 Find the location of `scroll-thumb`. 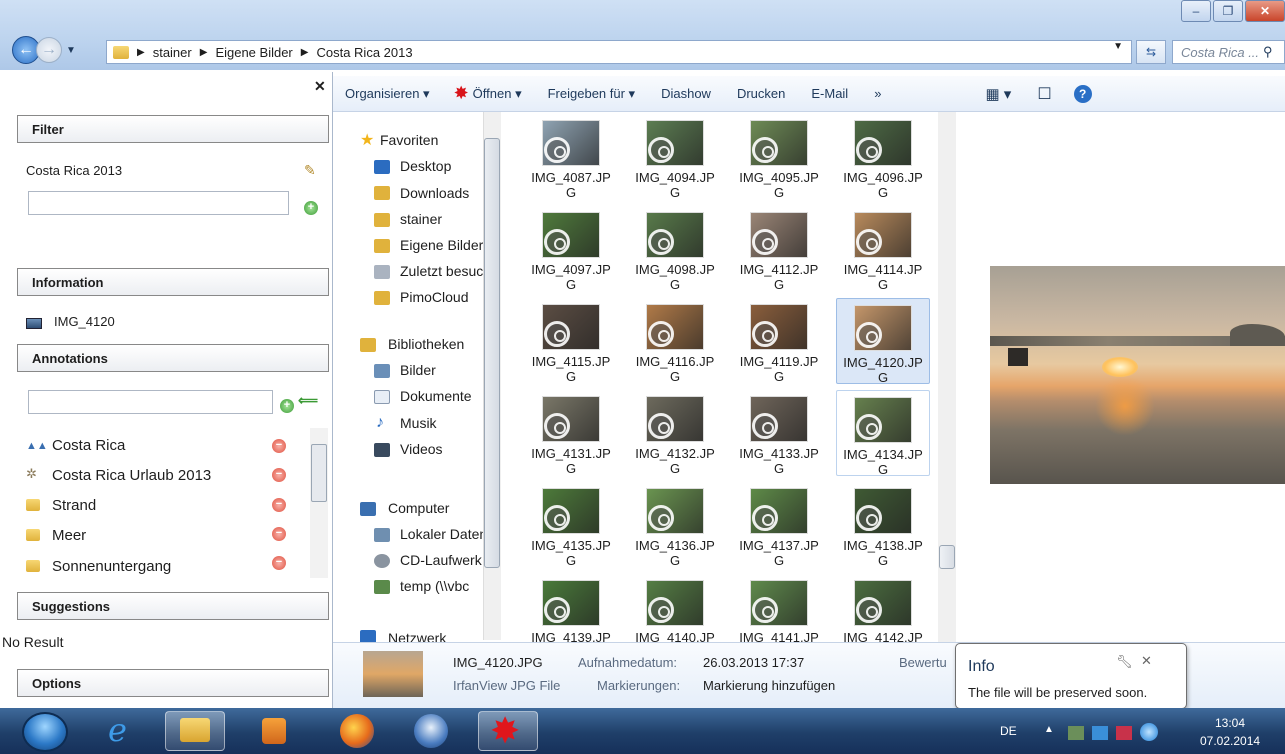

scroll-thumb is located at coordinates (319, 473).